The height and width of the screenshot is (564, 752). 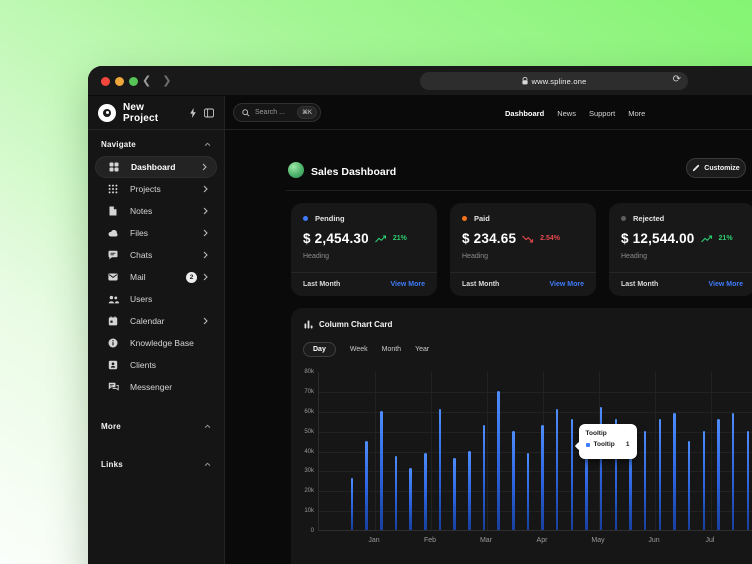 I want to click on chevron-up-icon, so click(x=207, y=144).